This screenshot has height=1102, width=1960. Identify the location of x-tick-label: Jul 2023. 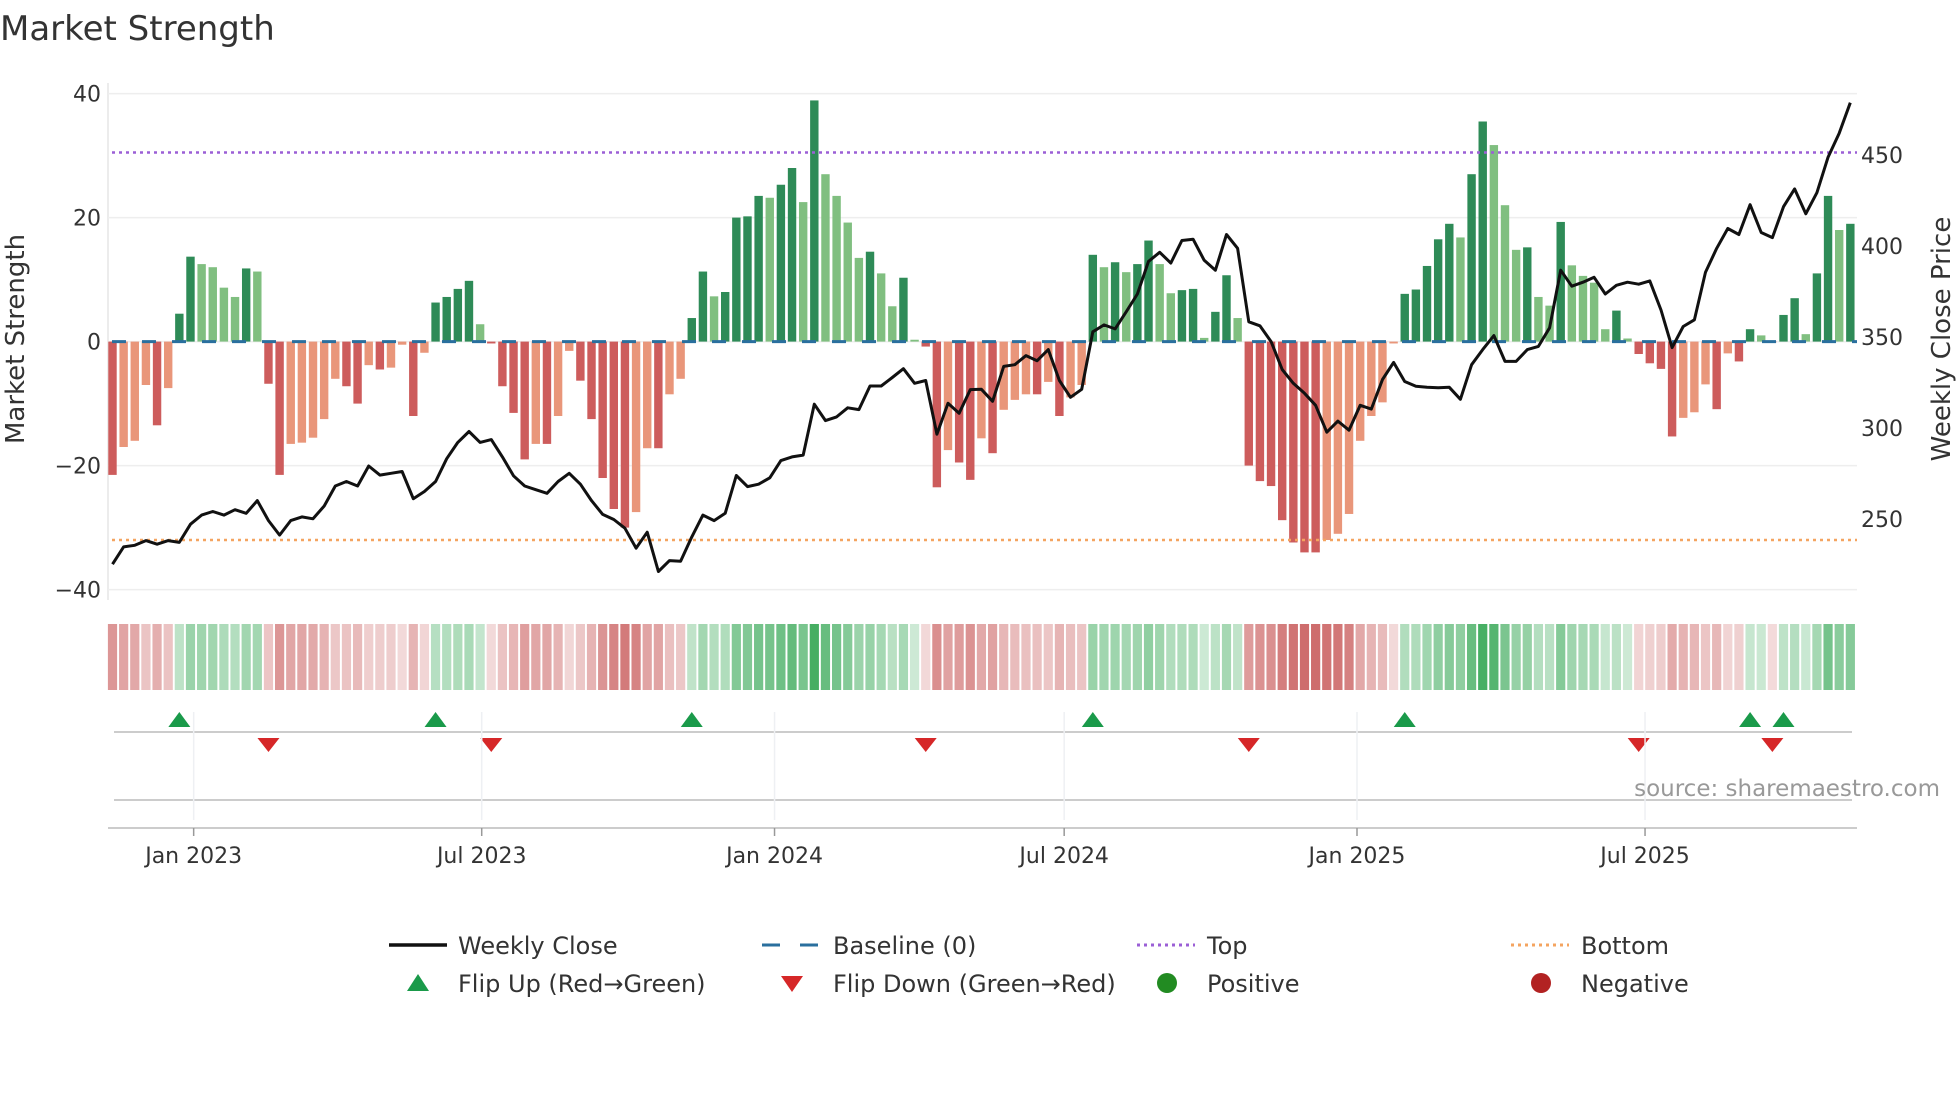
(481, 856).